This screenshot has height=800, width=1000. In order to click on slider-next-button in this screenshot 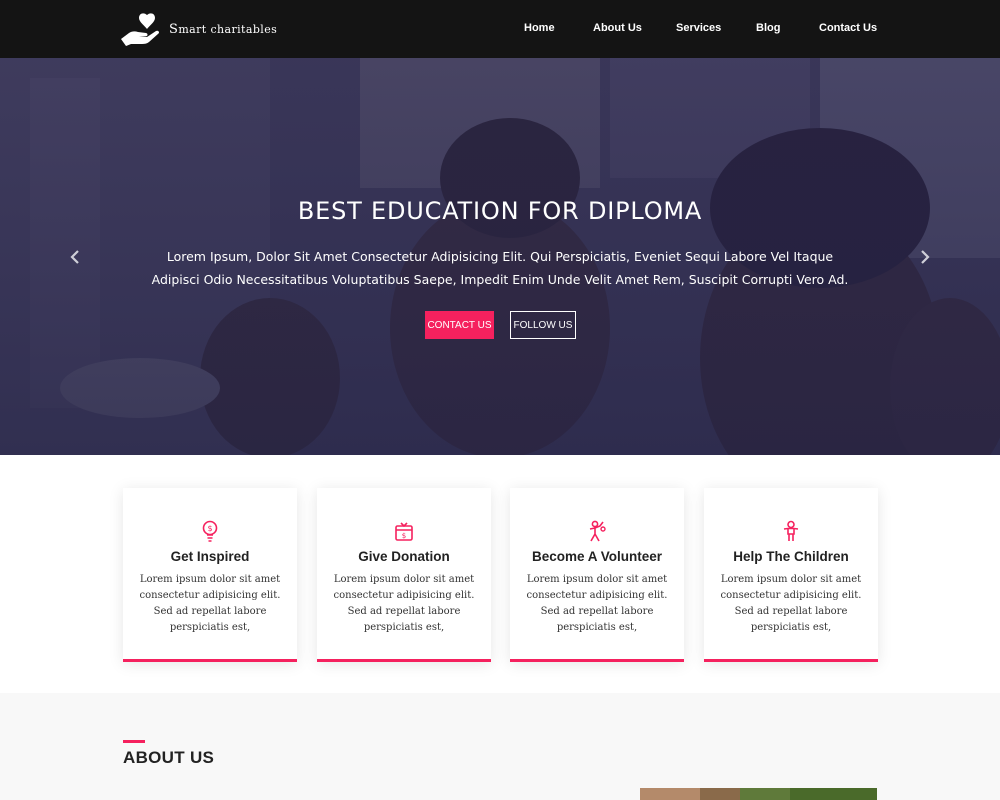, I will do `click(925, 257)`.